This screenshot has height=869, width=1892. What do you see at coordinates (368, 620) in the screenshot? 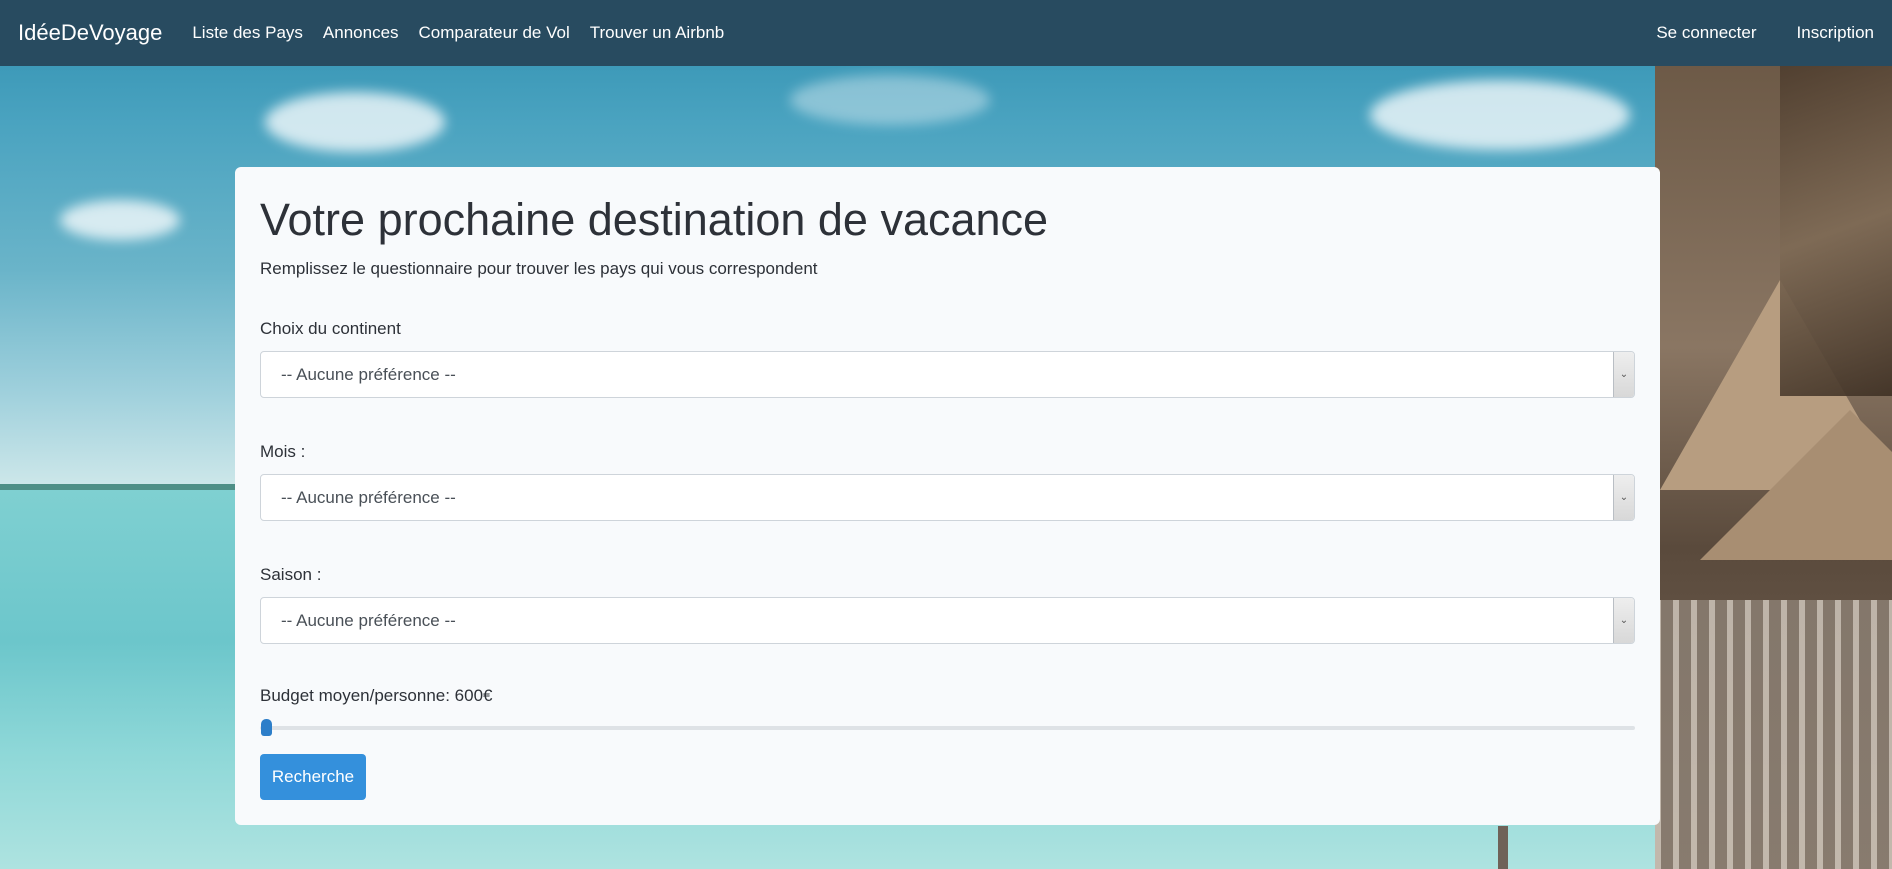
I see `season-select-value: -- Aucune préférence --` at bounding box center [368, 620].